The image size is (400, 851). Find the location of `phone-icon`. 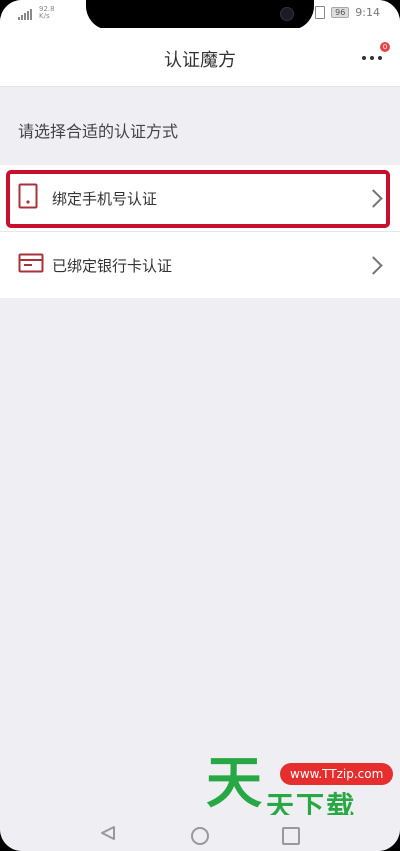

phone-icon is located at coordinates (28, 198).